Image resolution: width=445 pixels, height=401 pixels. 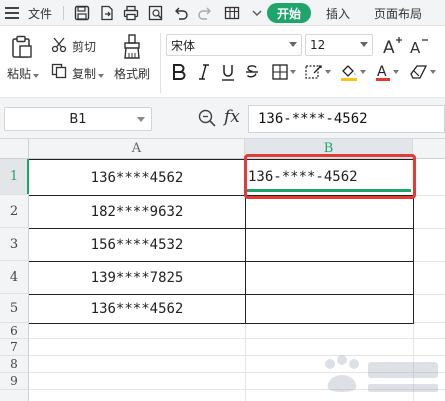 I want to click on ribbon-divider, so click(x=160, y=63).